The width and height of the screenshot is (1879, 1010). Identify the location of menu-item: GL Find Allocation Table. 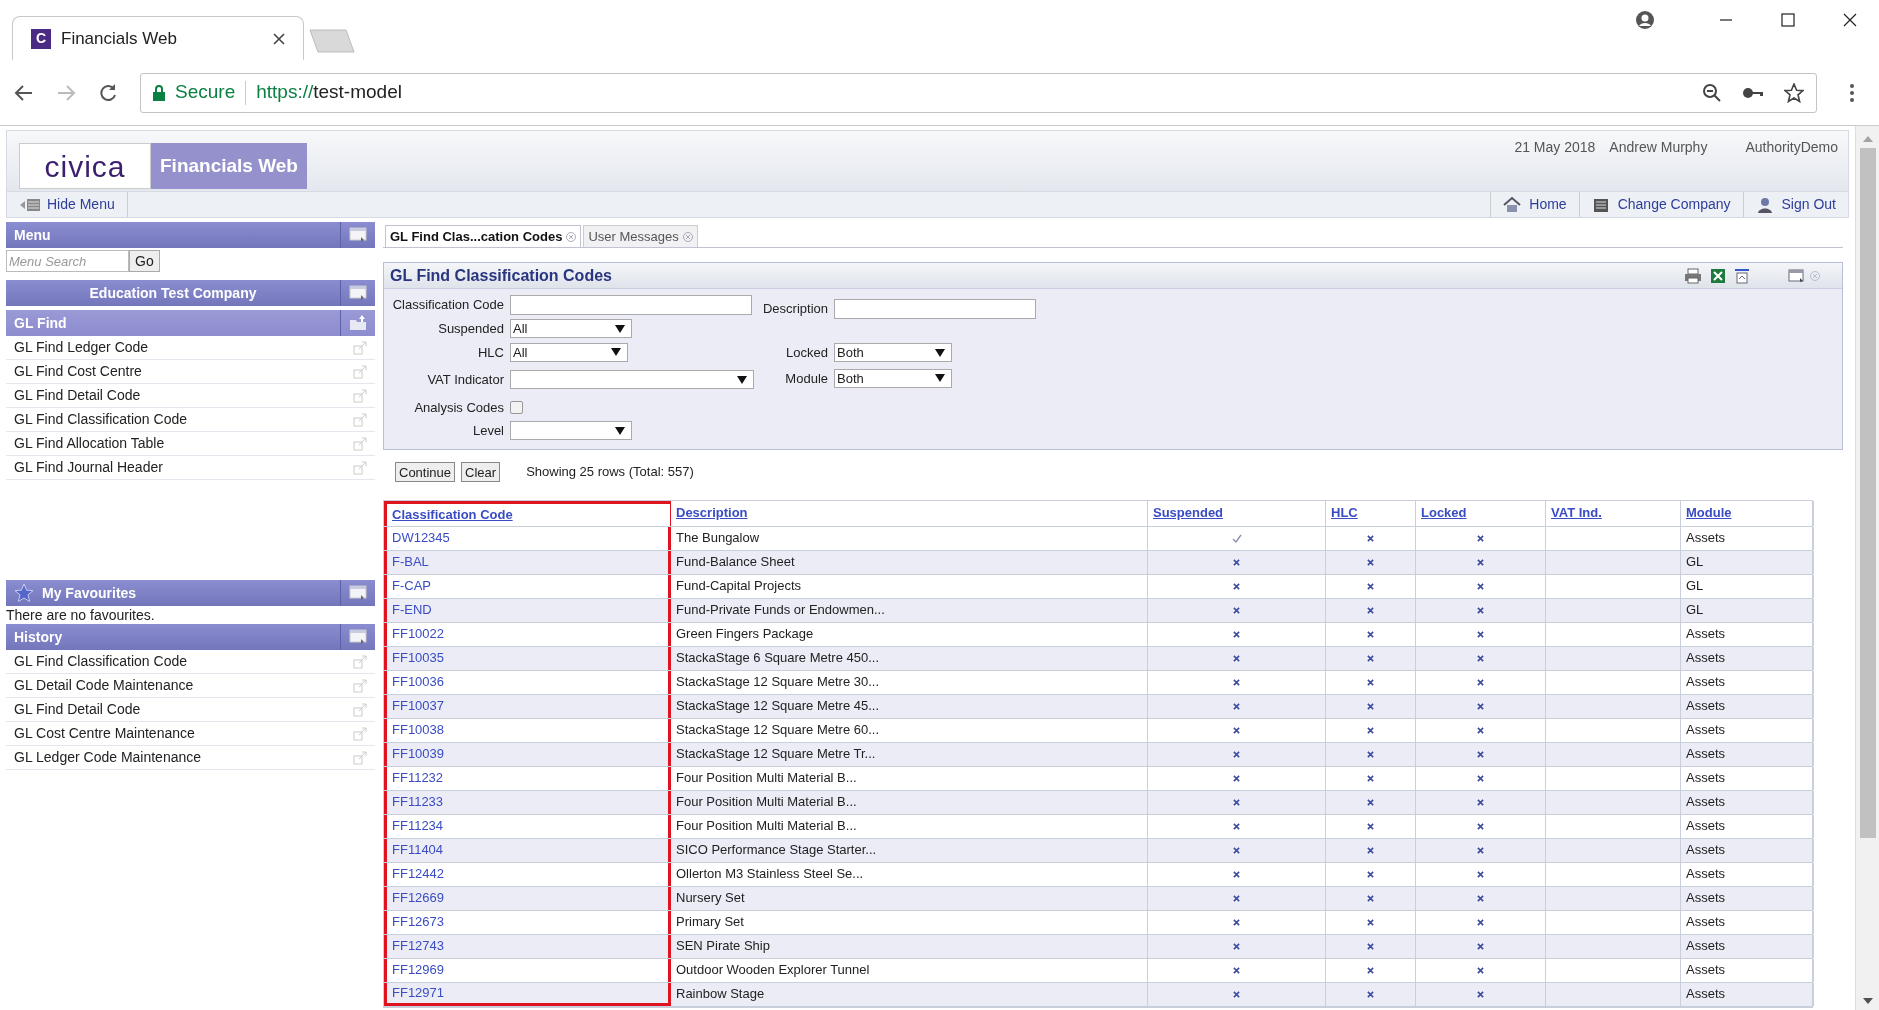
(190, 444).